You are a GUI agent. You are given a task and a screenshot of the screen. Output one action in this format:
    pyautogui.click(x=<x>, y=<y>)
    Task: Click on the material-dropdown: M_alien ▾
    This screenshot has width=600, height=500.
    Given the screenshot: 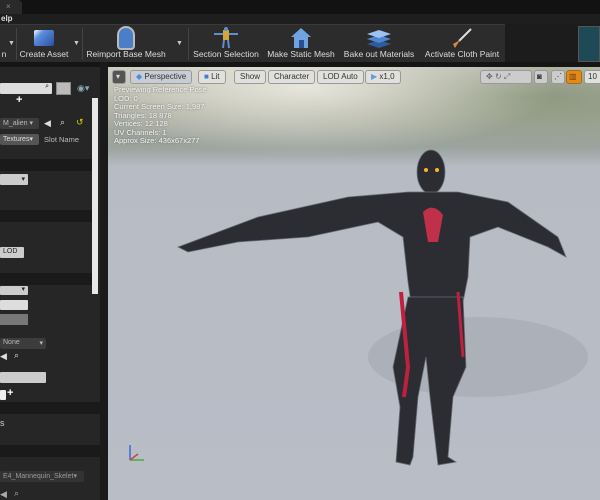 What is the action you would take?
    pyautogui.click(x=19, y=123)
    